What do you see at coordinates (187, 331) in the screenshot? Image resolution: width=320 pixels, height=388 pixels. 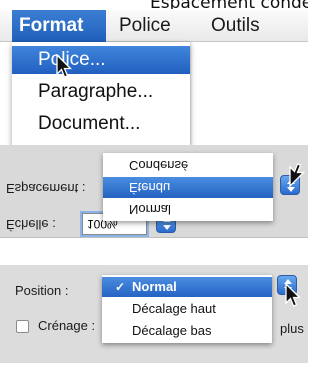 I see `option-decalage-bas: Décalage bas` at bounding box center [187, 331].